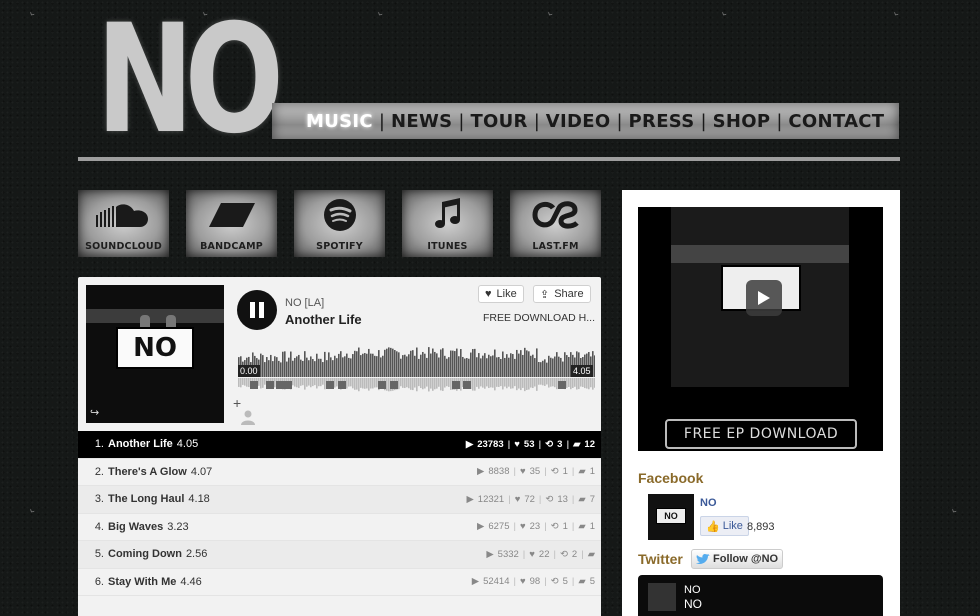 The image size is (980, 616). I want to click on waveform, so click(416, 367).